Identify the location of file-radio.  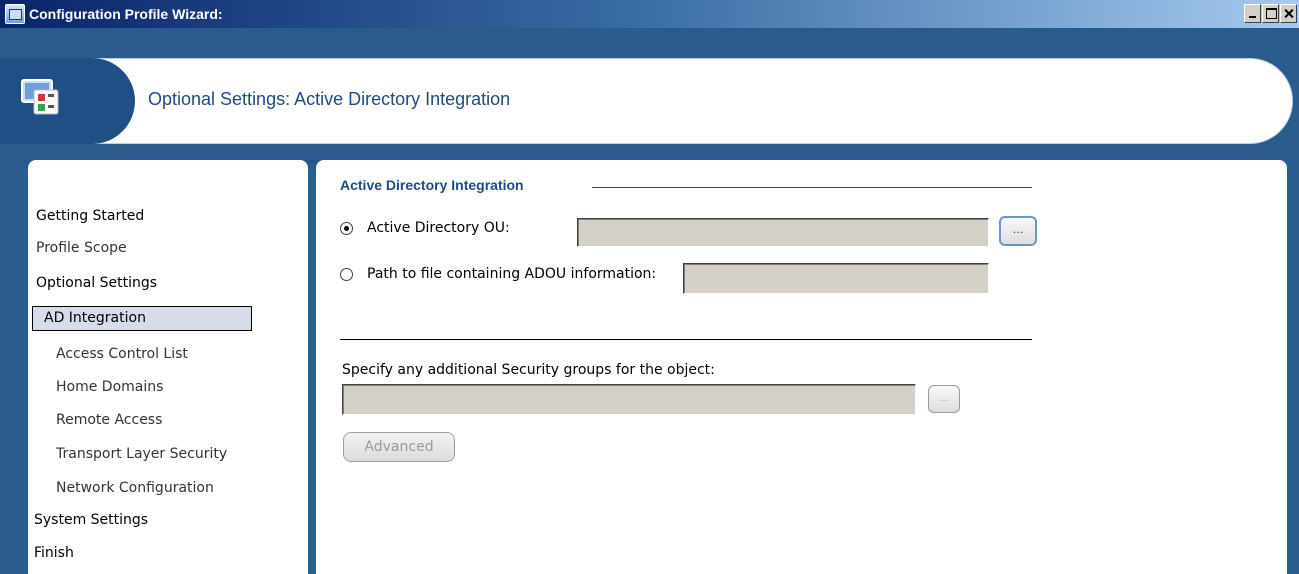
(346, 274).